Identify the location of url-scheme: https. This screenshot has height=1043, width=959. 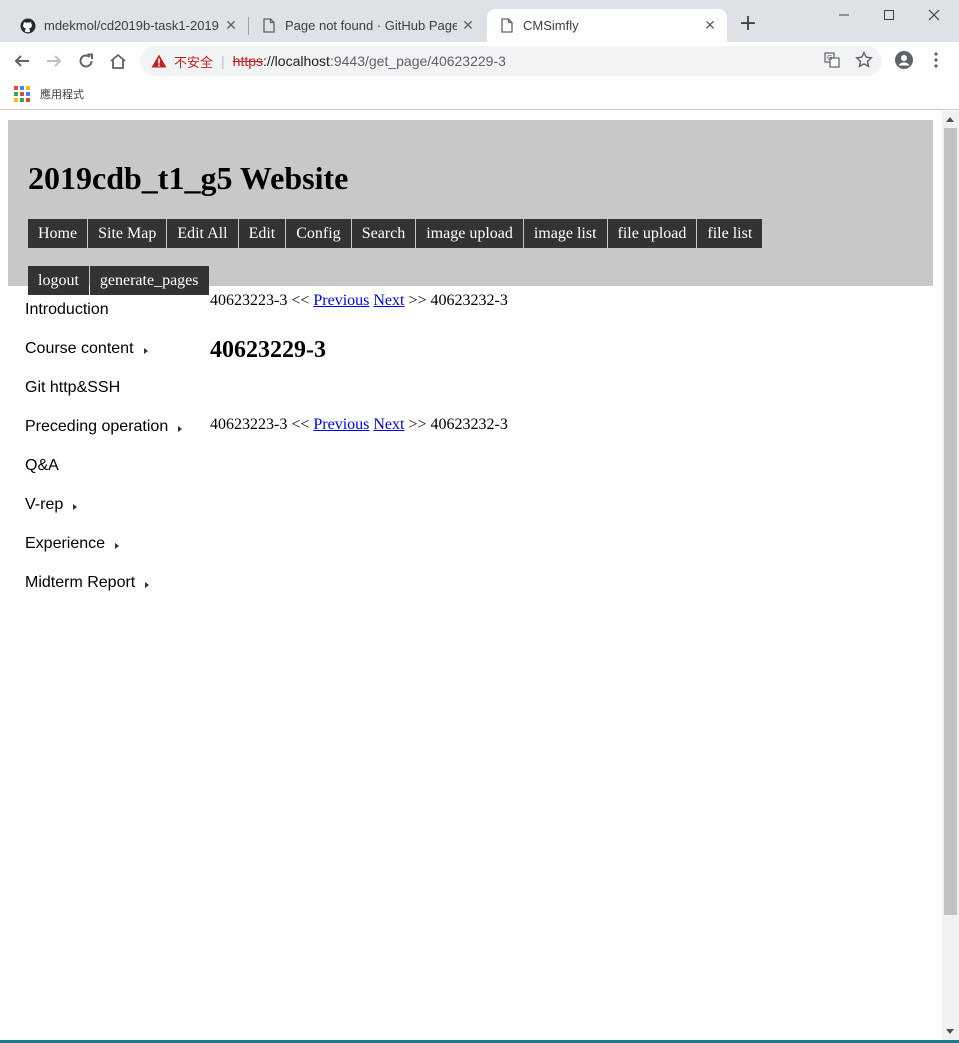
(248, 61).